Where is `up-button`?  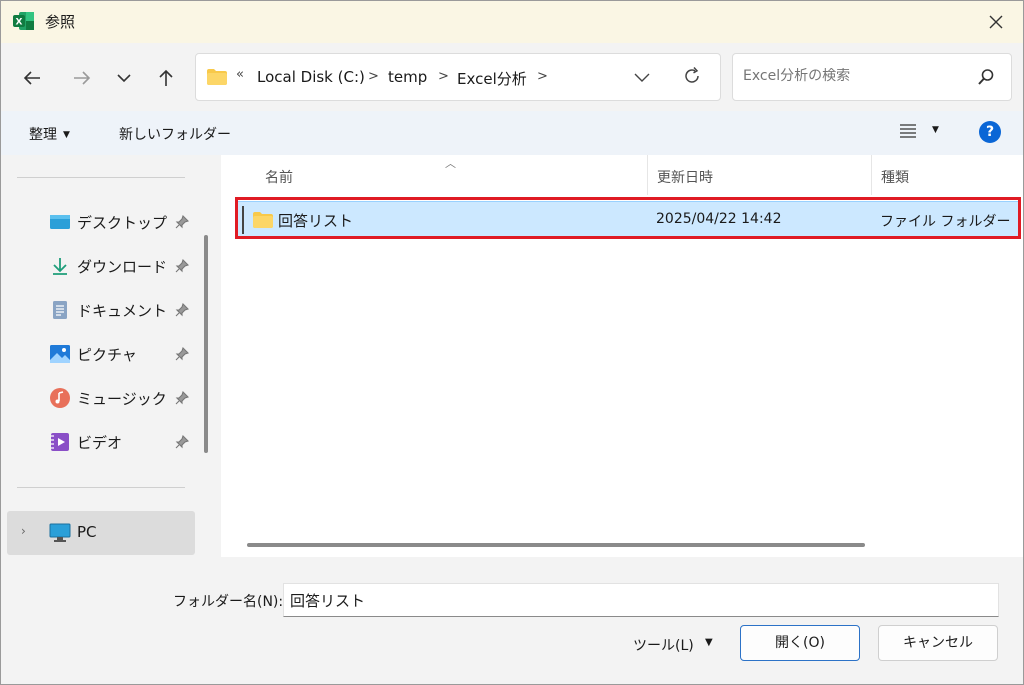
up-button is located at coordinates (166, 78).